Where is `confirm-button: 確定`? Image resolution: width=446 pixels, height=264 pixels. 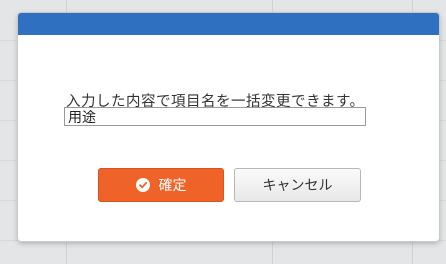 confirm-button: 確定 is located at coordinates (161, 185).